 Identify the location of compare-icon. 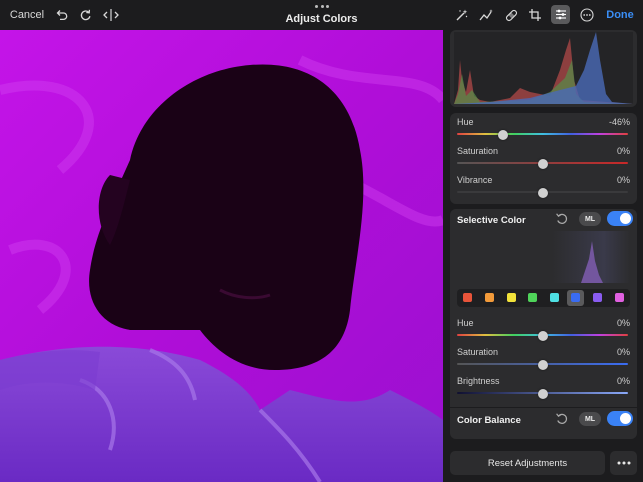
(111, 15).